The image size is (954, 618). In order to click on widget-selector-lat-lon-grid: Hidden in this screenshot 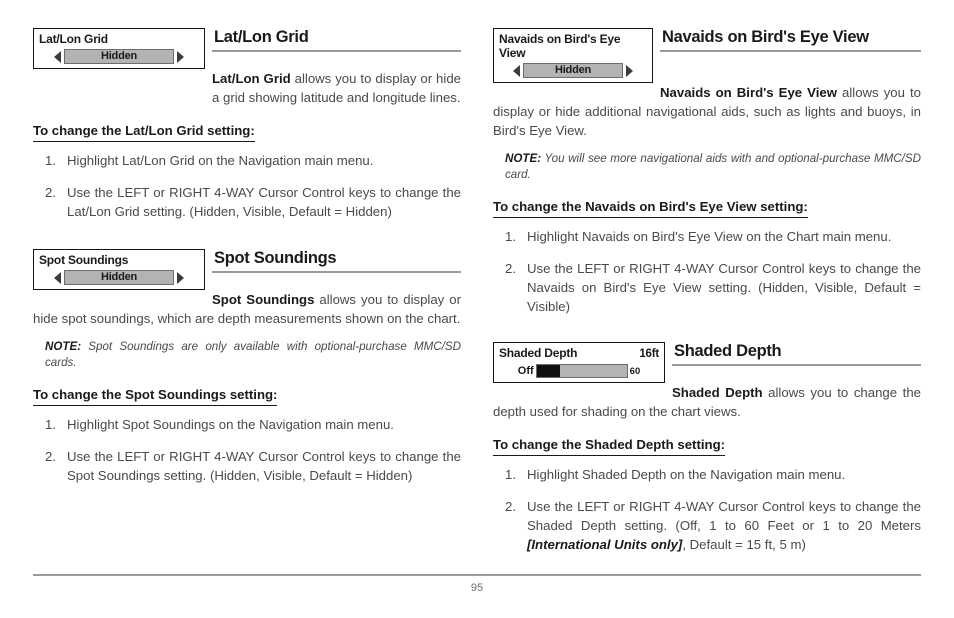, I will do `click(119, 57)`.